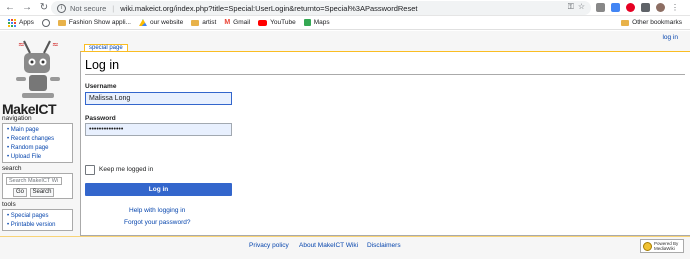  What do you see at coordinates (142, 22) in the screenshot?
I see `drive-icon` at bounding box center [142, 22].